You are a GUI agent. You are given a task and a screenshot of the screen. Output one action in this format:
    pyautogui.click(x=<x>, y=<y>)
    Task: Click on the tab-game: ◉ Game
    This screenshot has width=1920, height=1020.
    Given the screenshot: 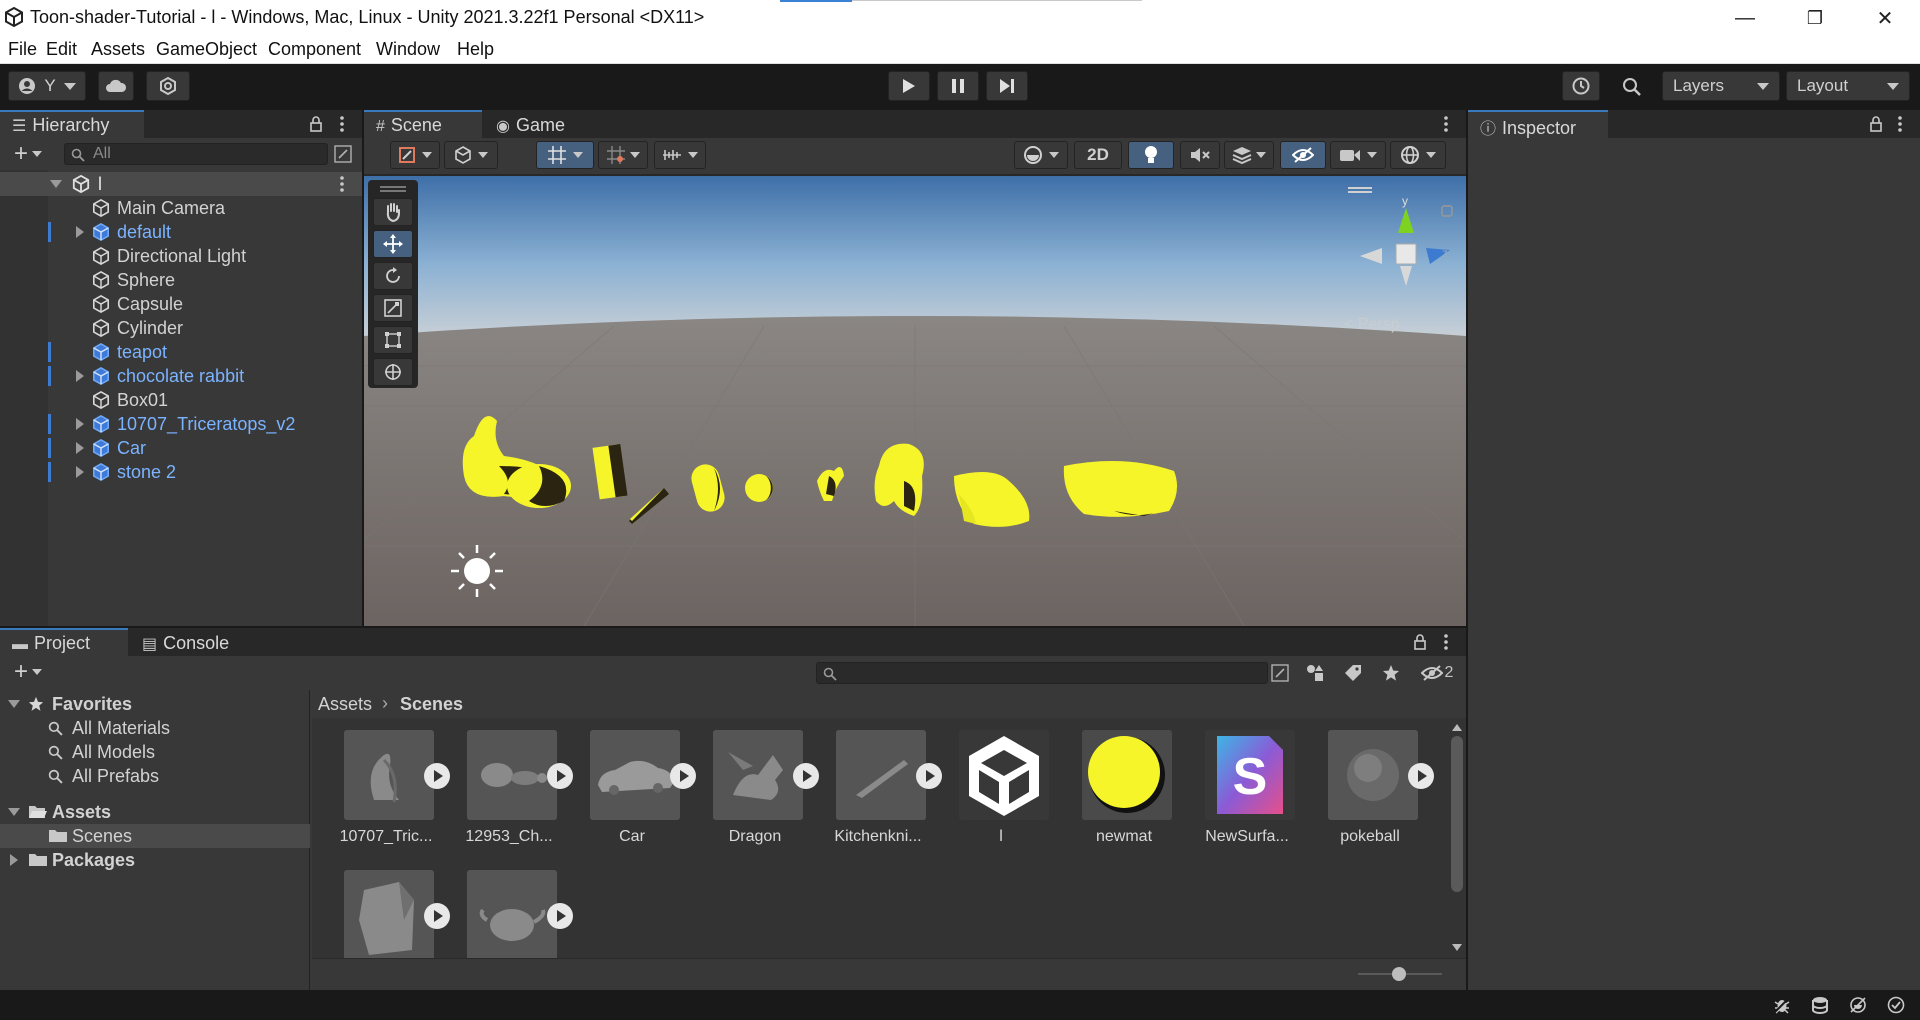 What is the action you would take?
    pyautogui.click(x=534, y=124)
    